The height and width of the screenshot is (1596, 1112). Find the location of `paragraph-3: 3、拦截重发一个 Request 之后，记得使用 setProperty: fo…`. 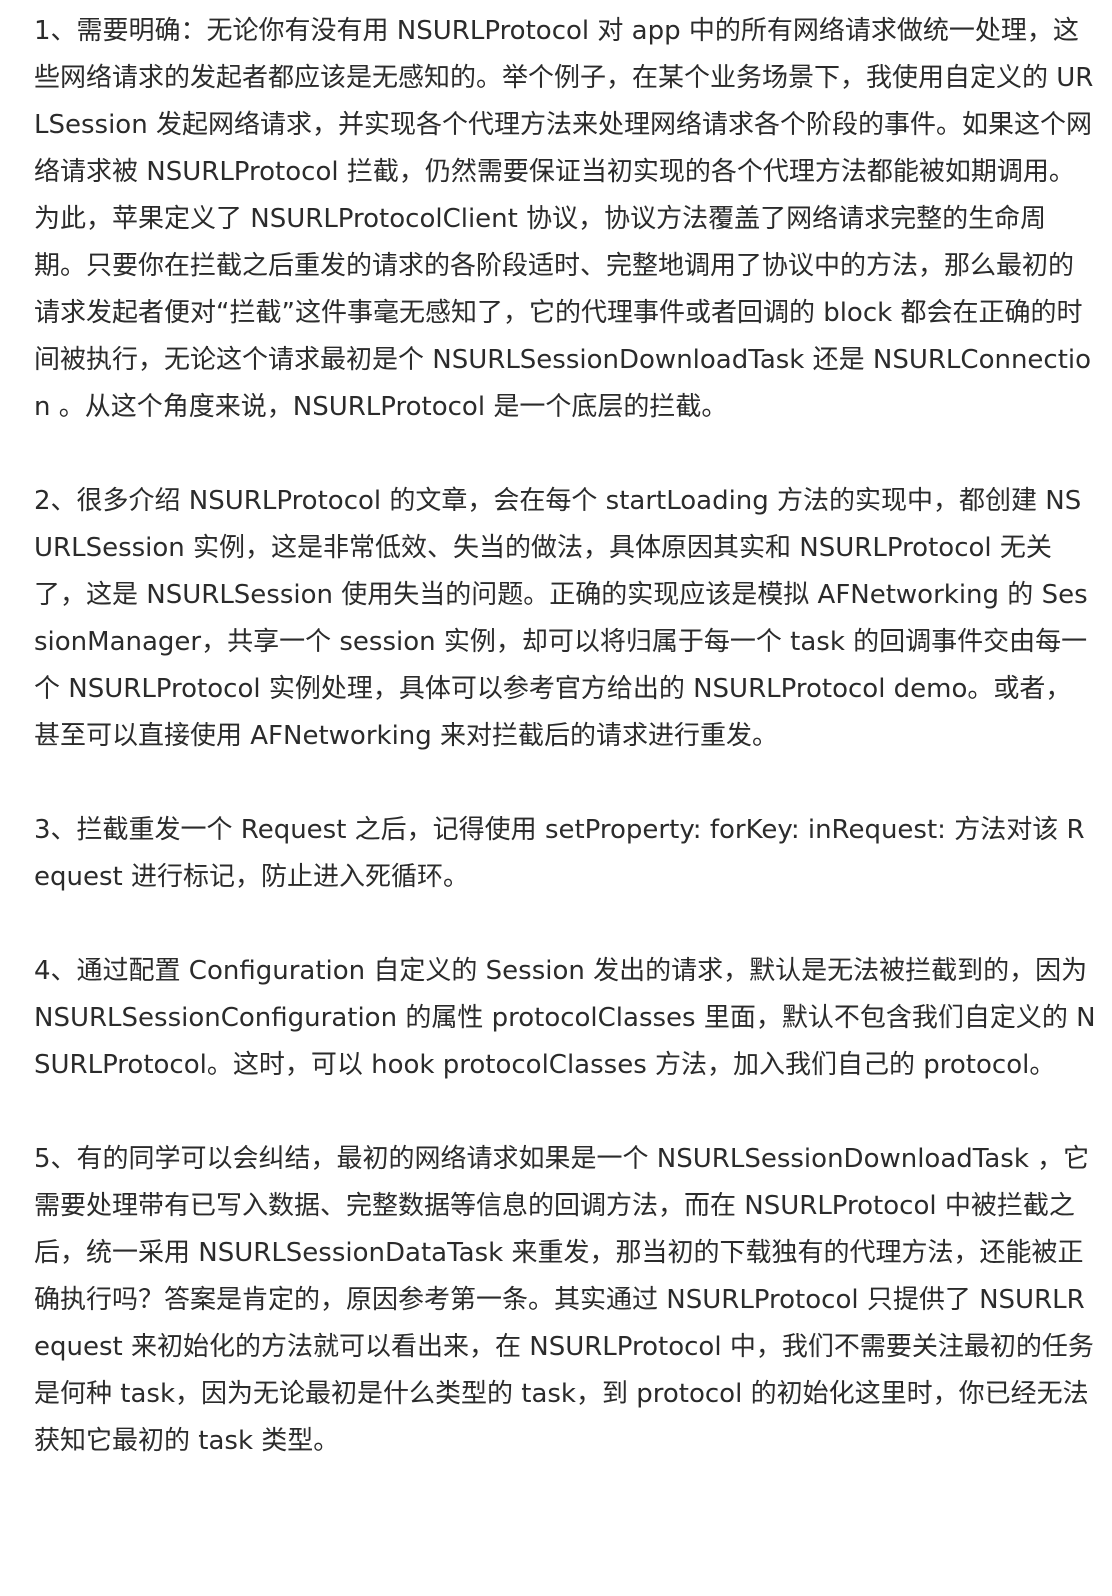

paragraph-3: 3、拦截重发一个 Request 之后，记得使用 setProperty: fo… is located at coordinates (559, 853).